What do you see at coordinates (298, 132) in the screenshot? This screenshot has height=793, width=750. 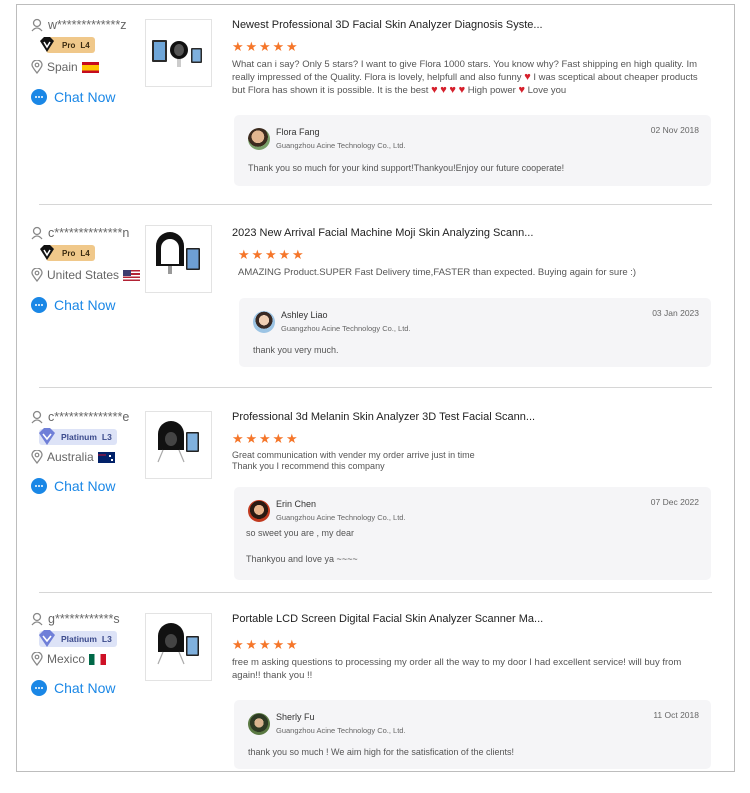 I see `seller-name: Flora Fang` at bounding box center [298, 132].